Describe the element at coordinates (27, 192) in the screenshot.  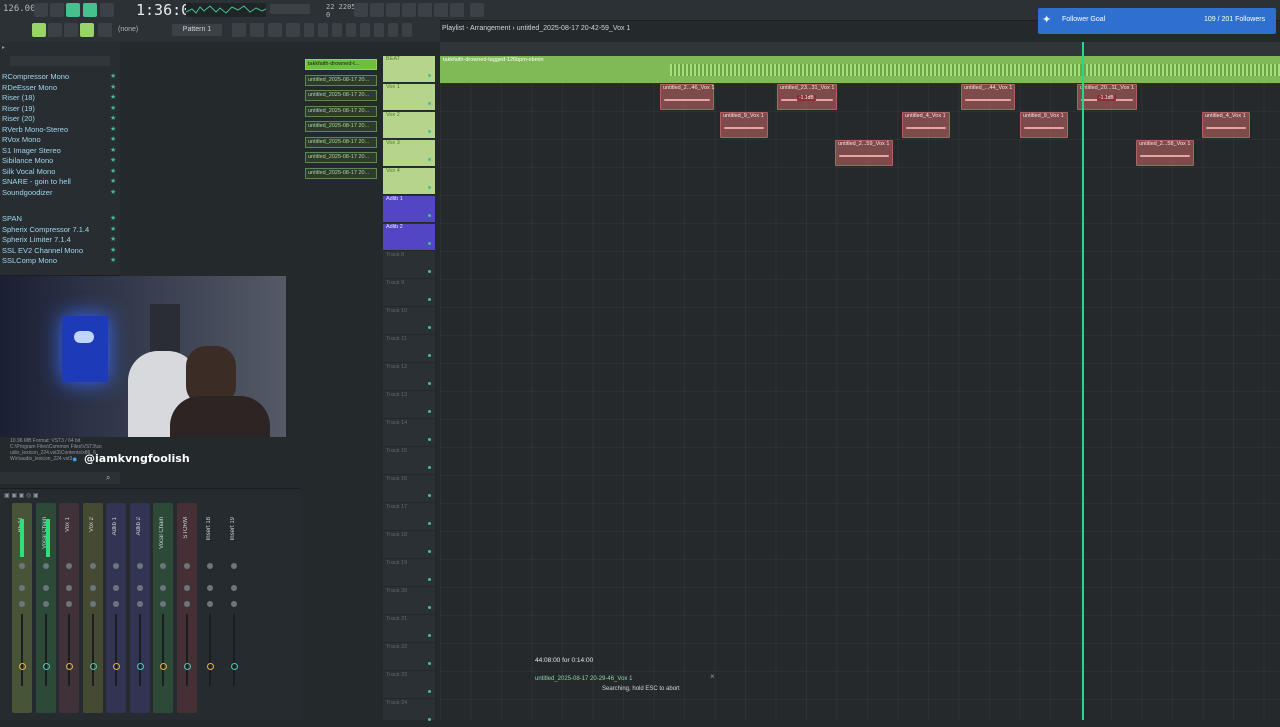
I see `browser-plugin-item: Soundgoodizer` at that location.